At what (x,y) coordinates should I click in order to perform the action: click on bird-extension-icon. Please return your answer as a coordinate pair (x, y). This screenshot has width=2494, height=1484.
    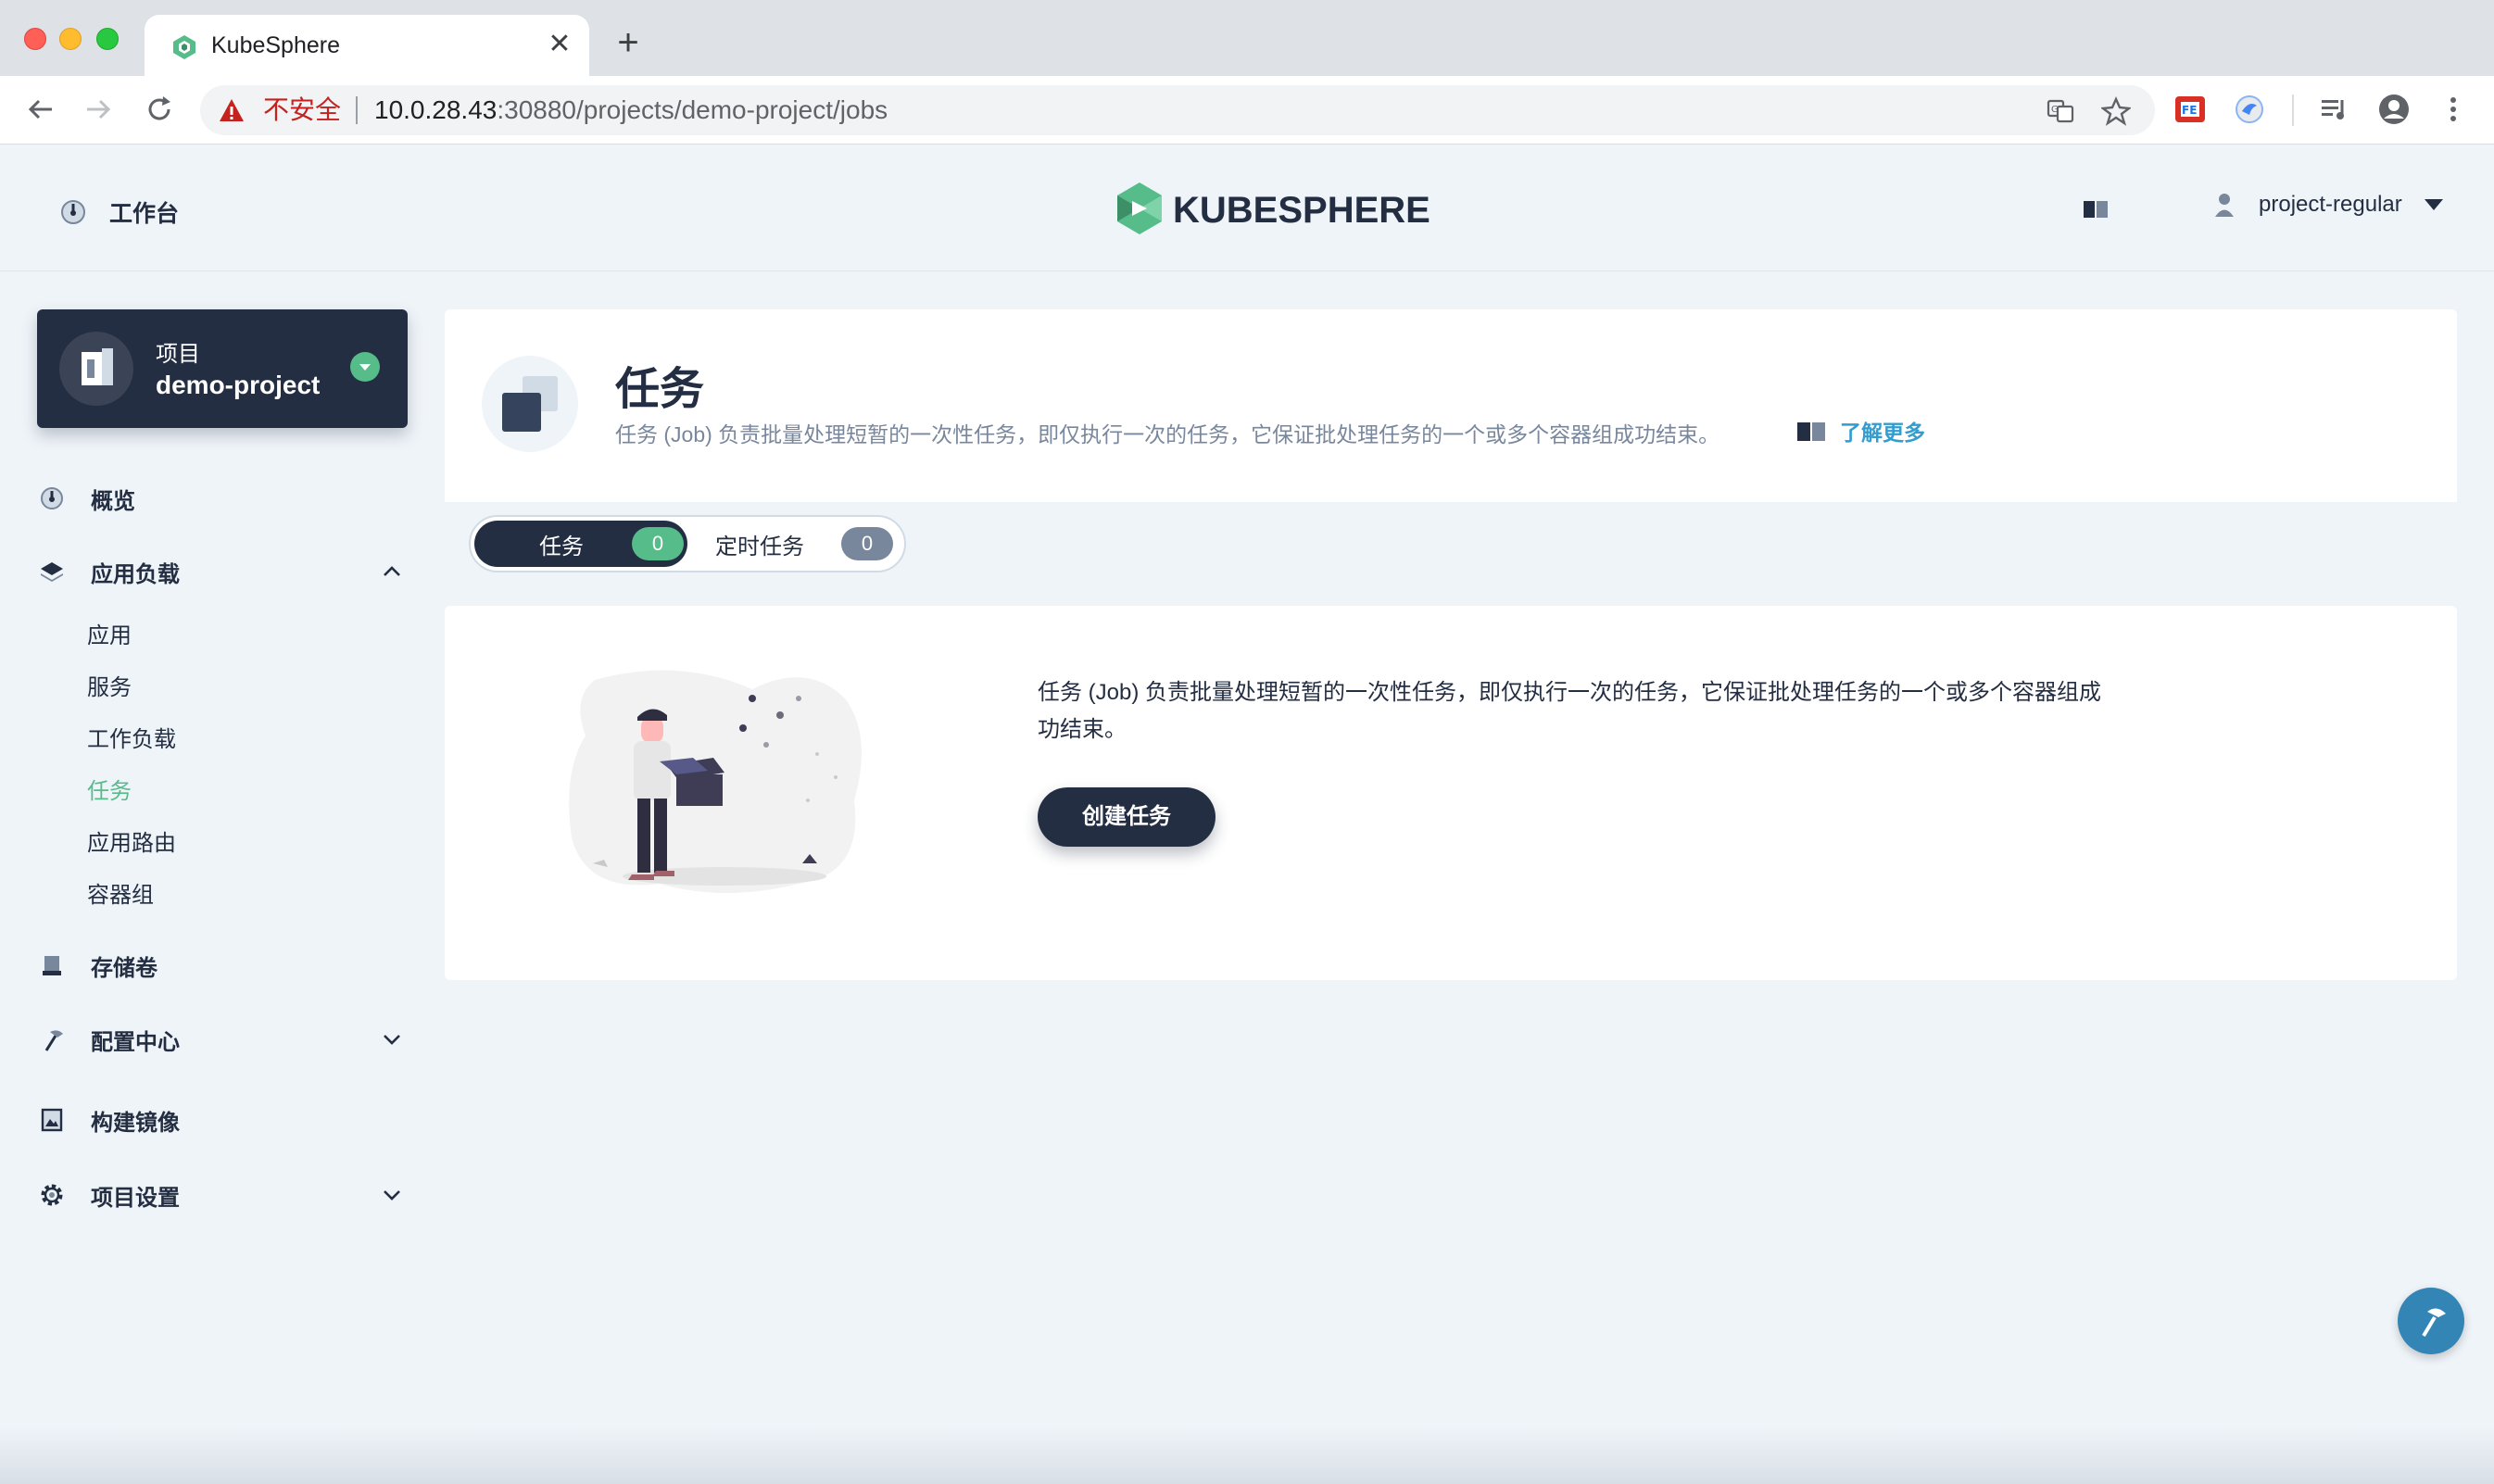
    Looking at the image, I should click on (2249, 109).